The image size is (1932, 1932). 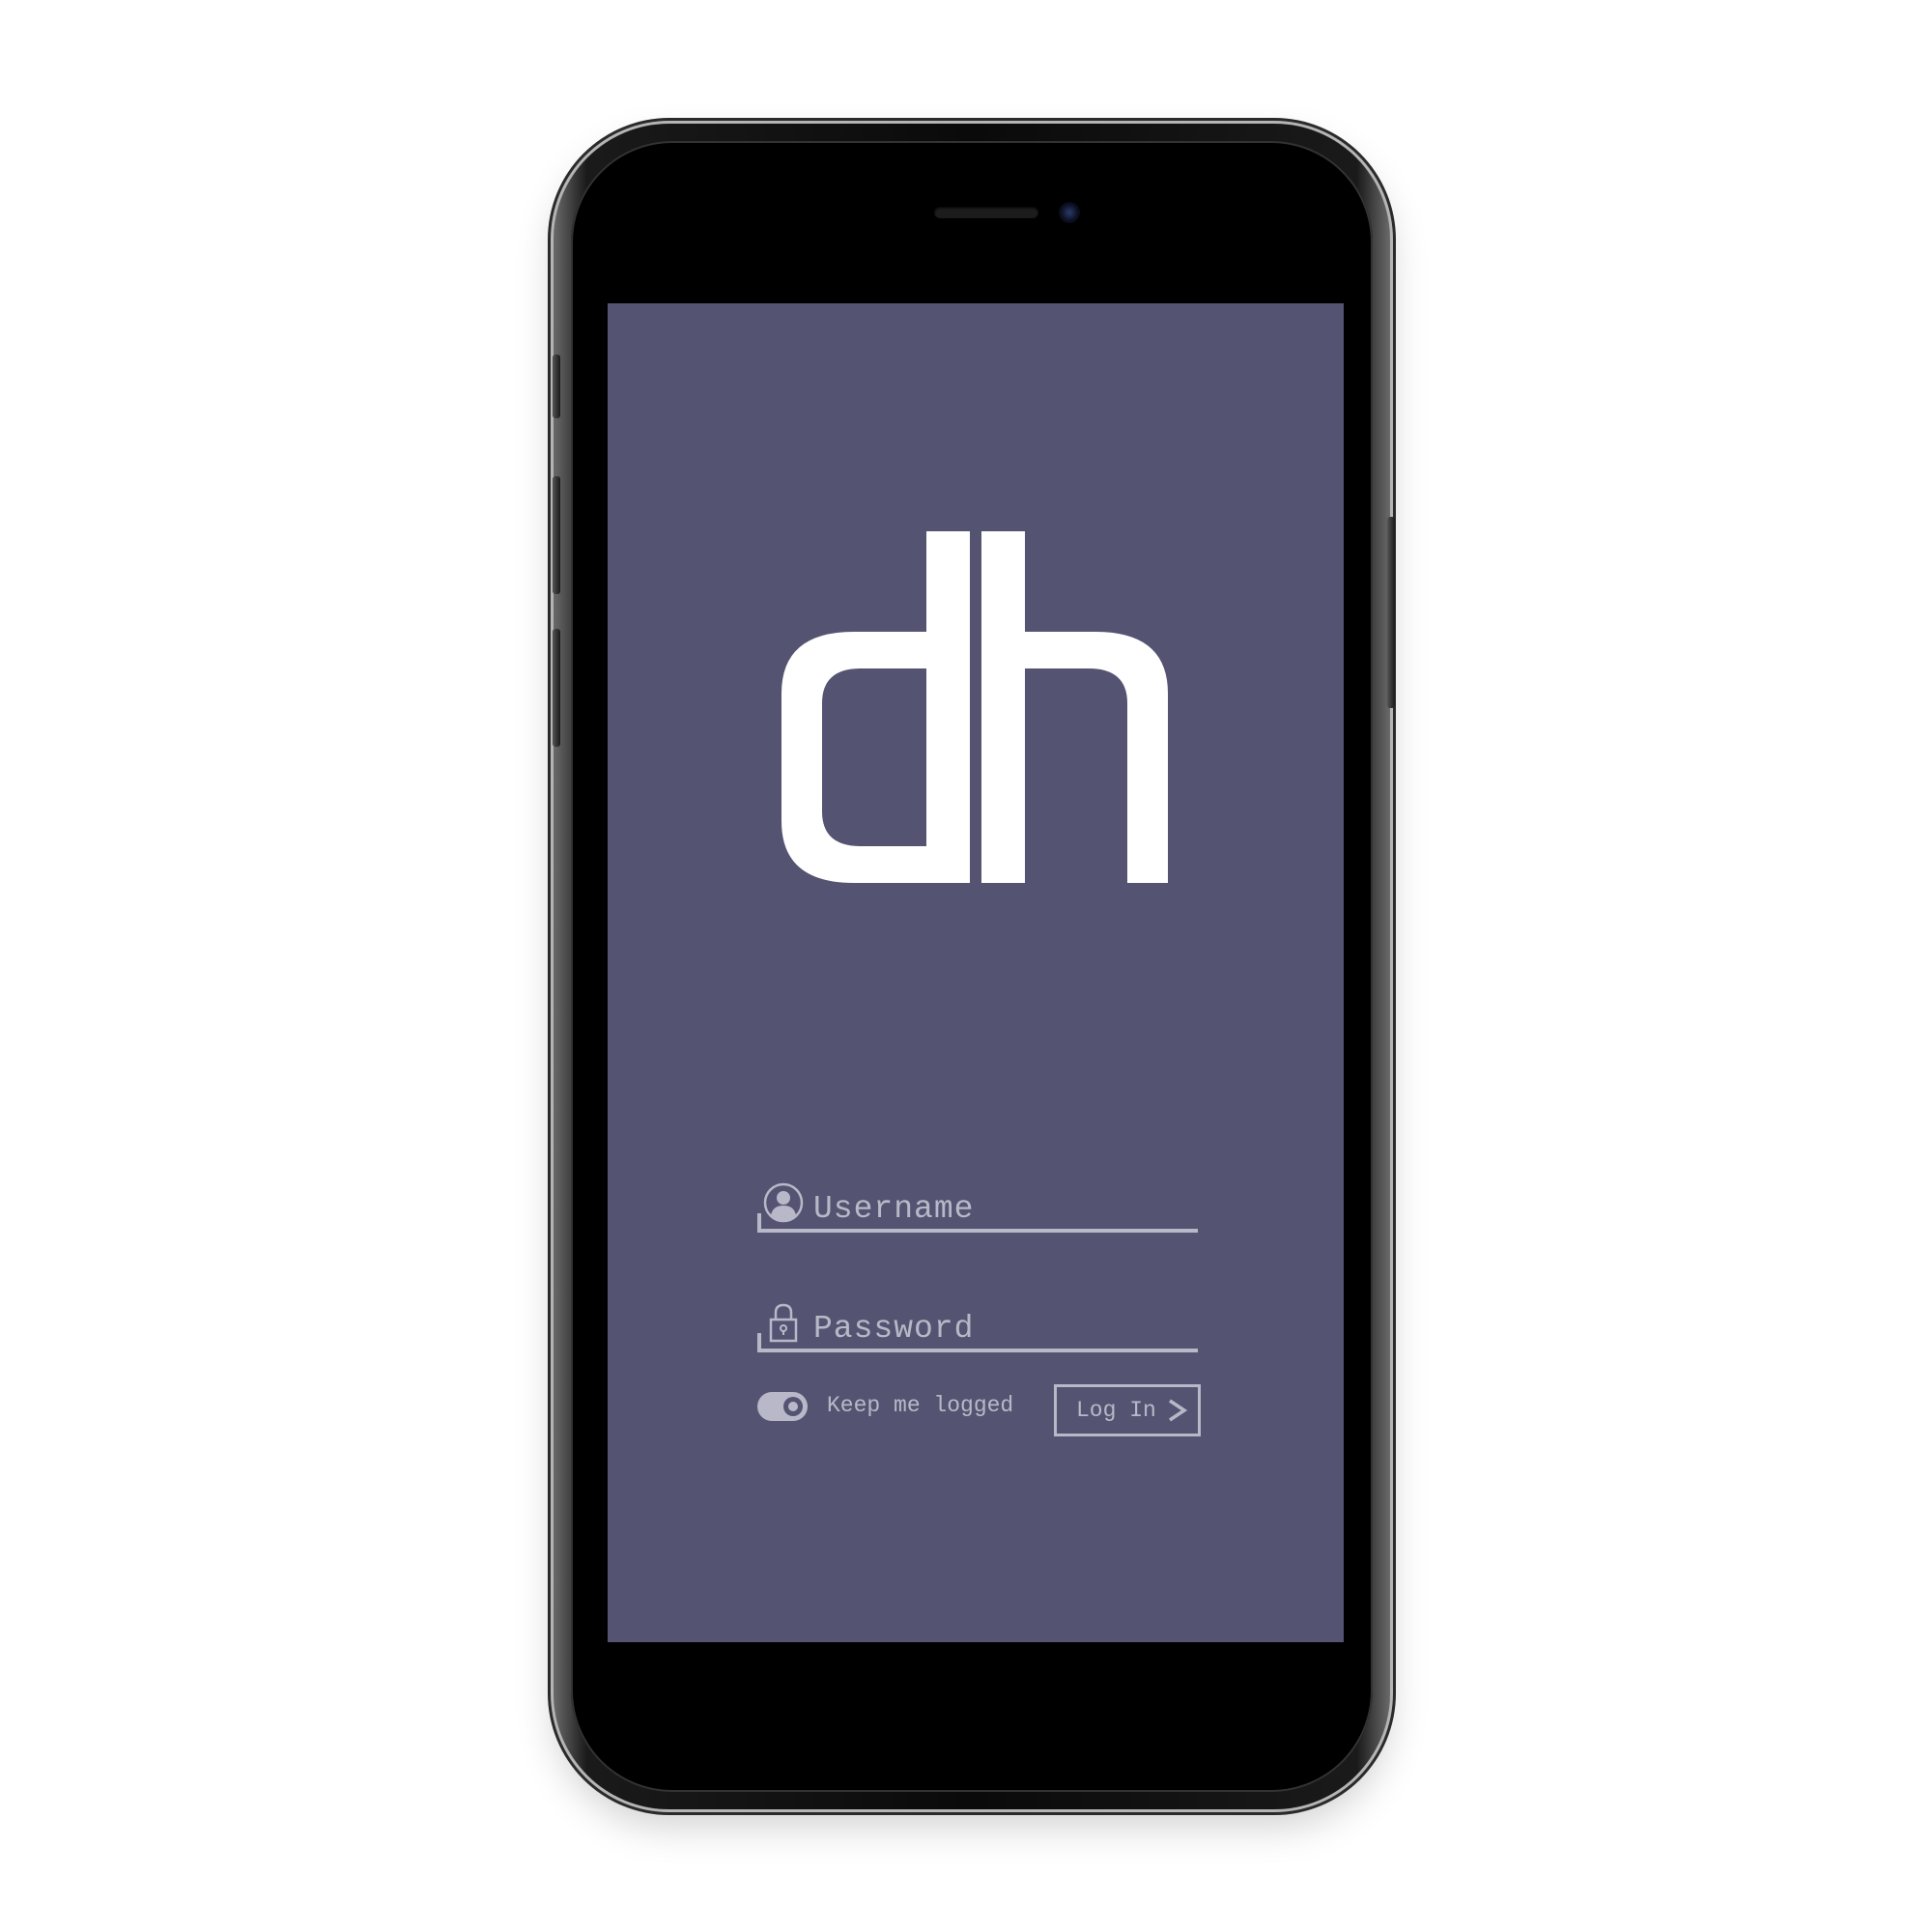 I want to click on volume-down-button, so click(x=556, y=688).